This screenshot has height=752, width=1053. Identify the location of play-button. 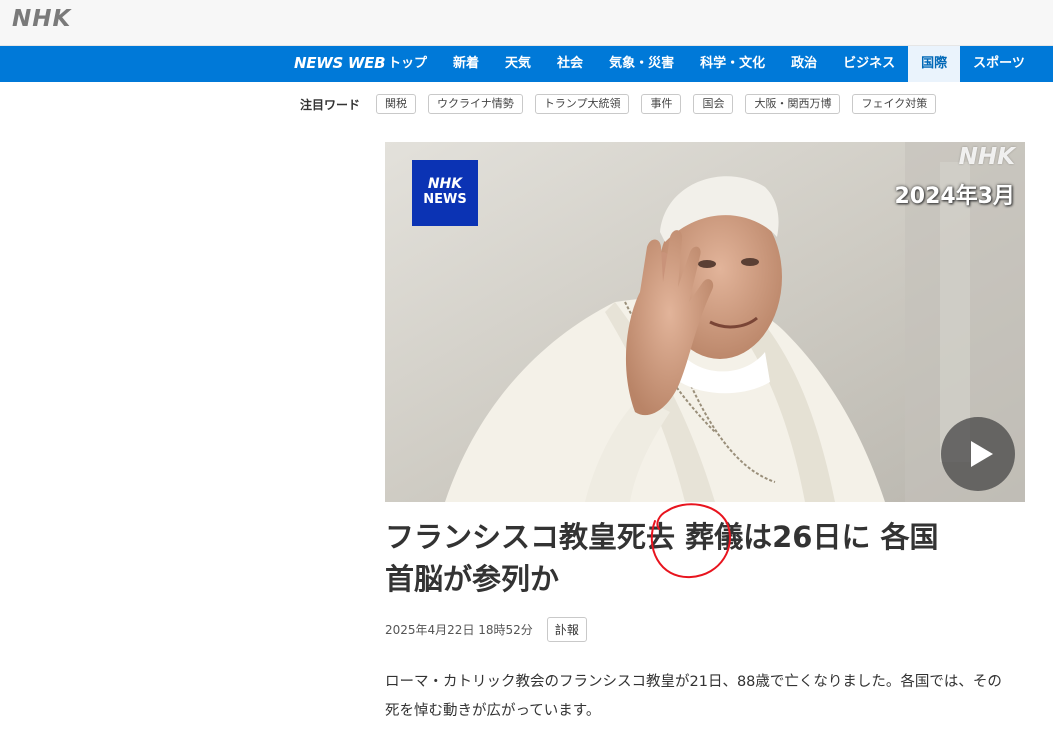
(978, 454).